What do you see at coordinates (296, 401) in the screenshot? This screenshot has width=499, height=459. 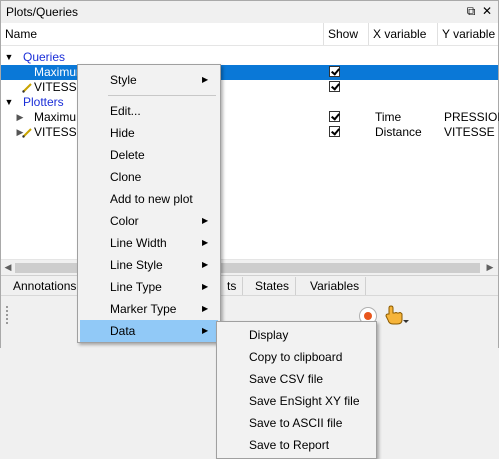 I see `submenu-item-save-ensight-xy: Save EnSight XY file` at bounding box center [296, 401].